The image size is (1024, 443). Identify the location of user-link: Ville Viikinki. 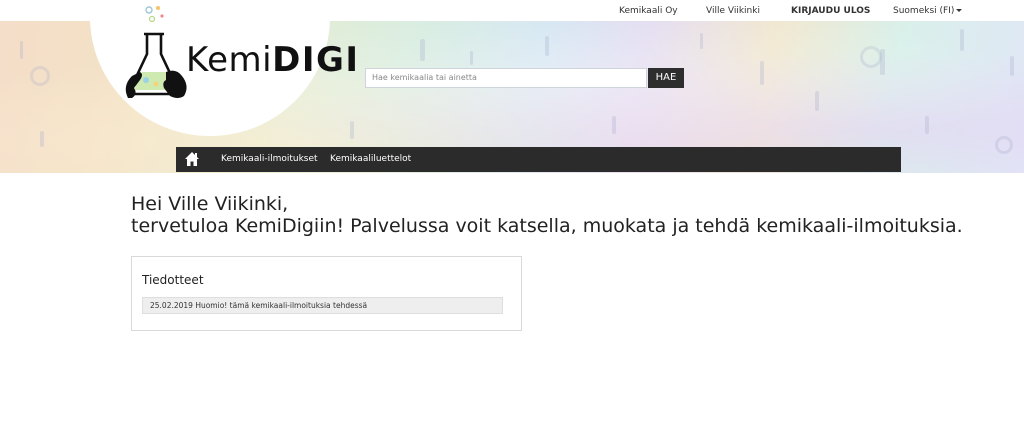
(733, 11).